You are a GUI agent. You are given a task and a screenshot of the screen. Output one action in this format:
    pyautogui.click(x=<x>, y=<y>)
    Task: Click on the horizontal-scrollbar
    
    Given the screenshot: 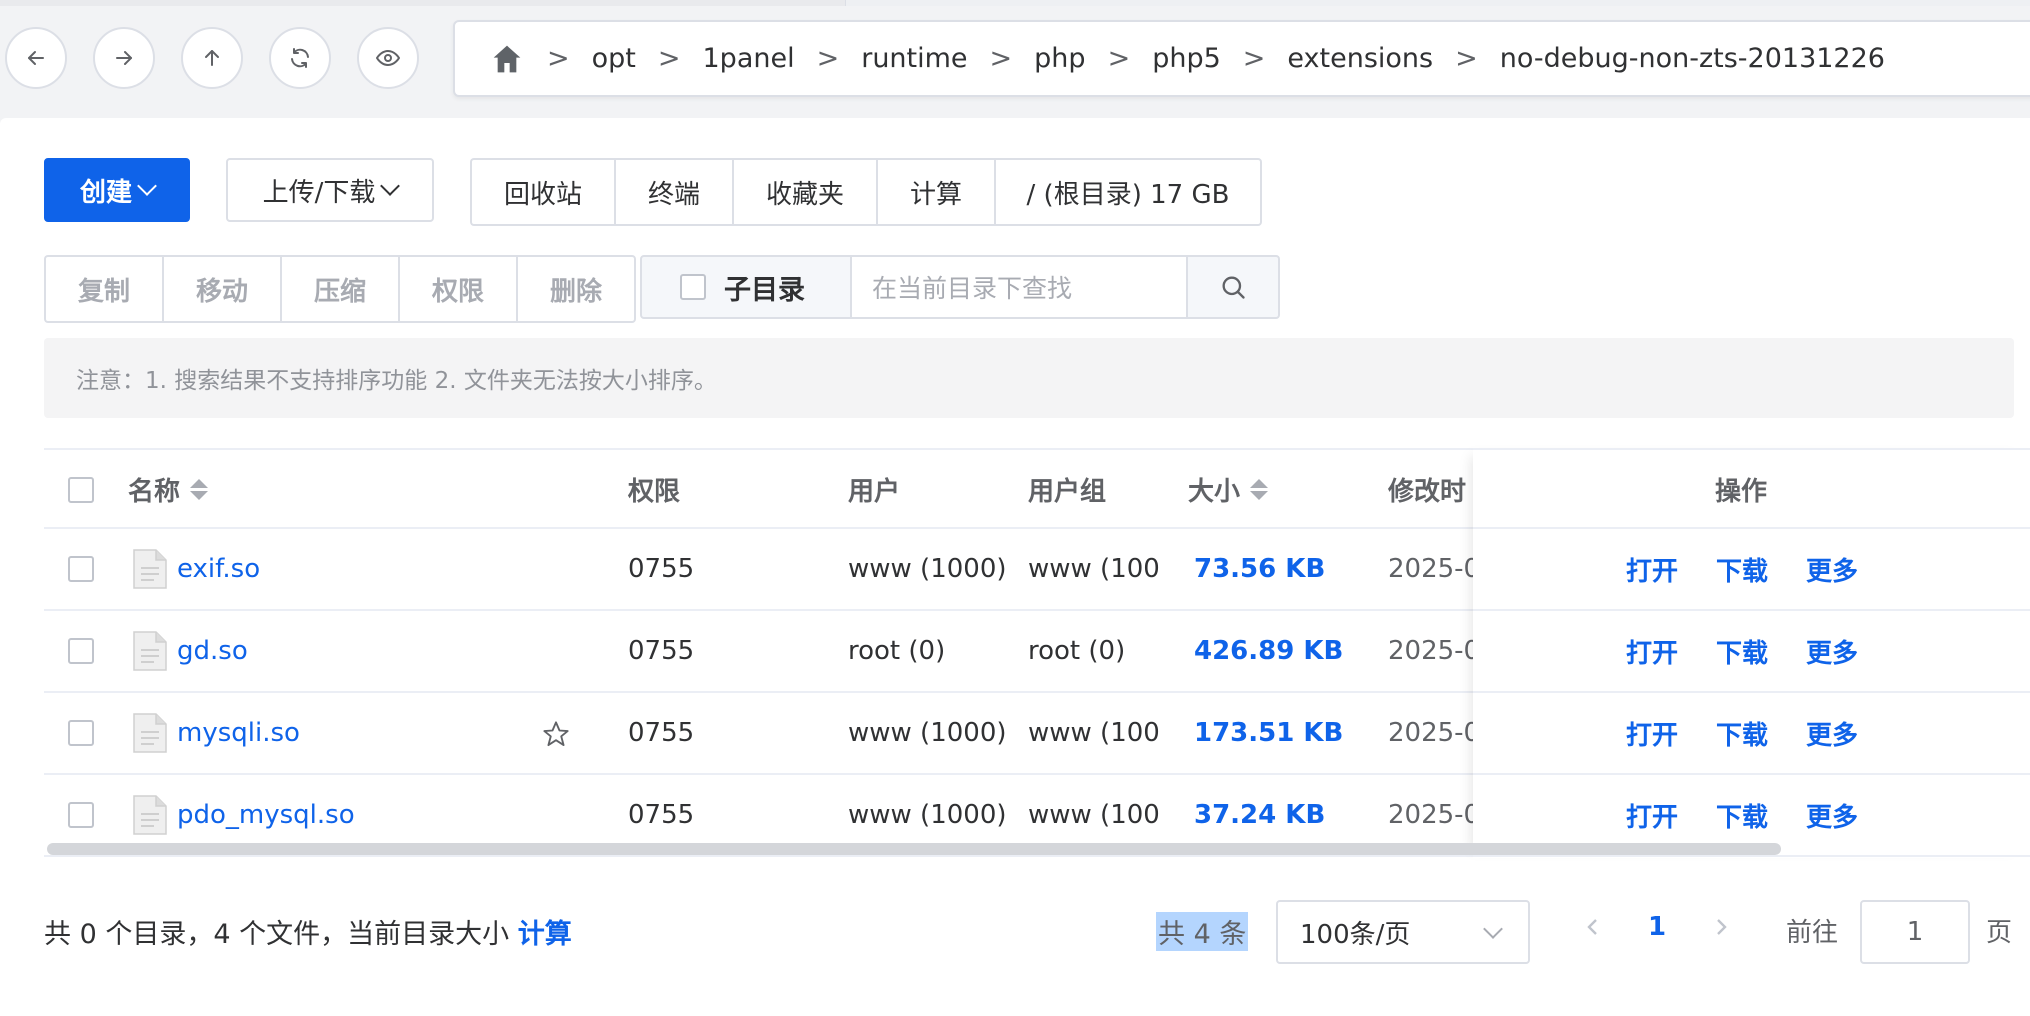 What is the action you would take?
    pyautogui.click(x=914, y=849)
    